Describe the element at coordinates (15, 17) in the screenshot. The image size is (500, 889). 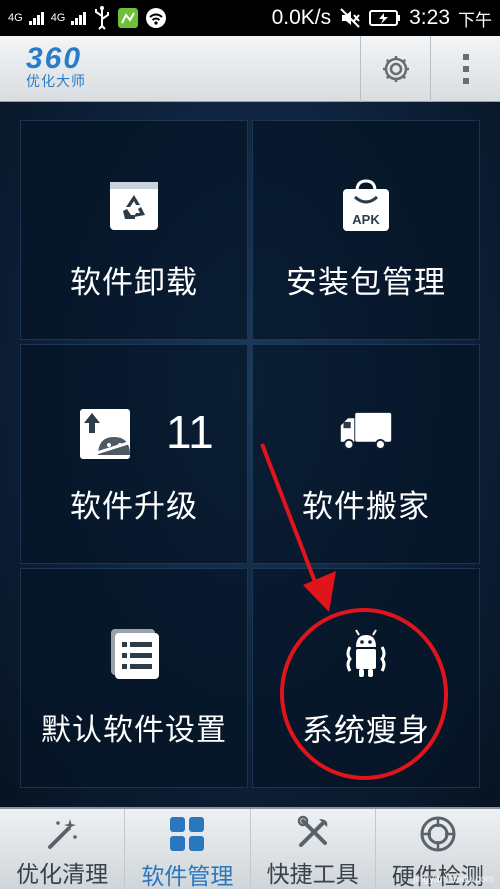
I see `network-type-1: 4G` at that location.